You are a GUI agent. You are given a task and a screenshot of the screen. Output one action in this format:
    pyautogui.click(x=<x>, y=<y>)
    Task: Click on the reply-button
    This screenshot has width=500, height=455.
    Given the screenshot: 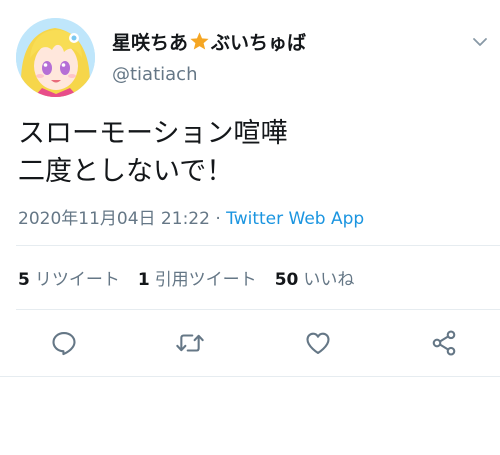 What is the action you would take?
    pyautogui.click(x=64, y=343)
    